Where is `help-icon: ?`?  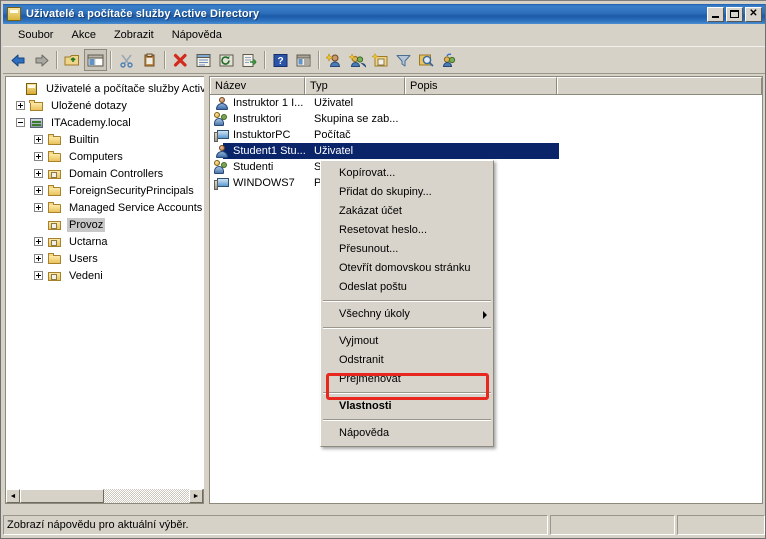 help-icon: ? is located at coordinates (280, 60).